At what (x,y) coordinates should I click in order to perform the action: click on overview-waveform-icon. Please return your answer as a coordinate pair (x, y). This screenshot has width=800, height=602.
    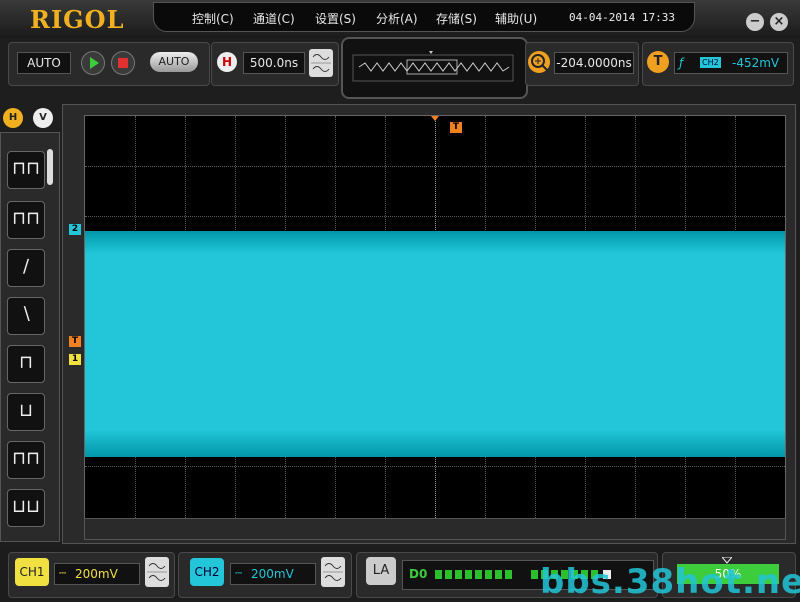
    Looking at the image, I should click on (433, 66).